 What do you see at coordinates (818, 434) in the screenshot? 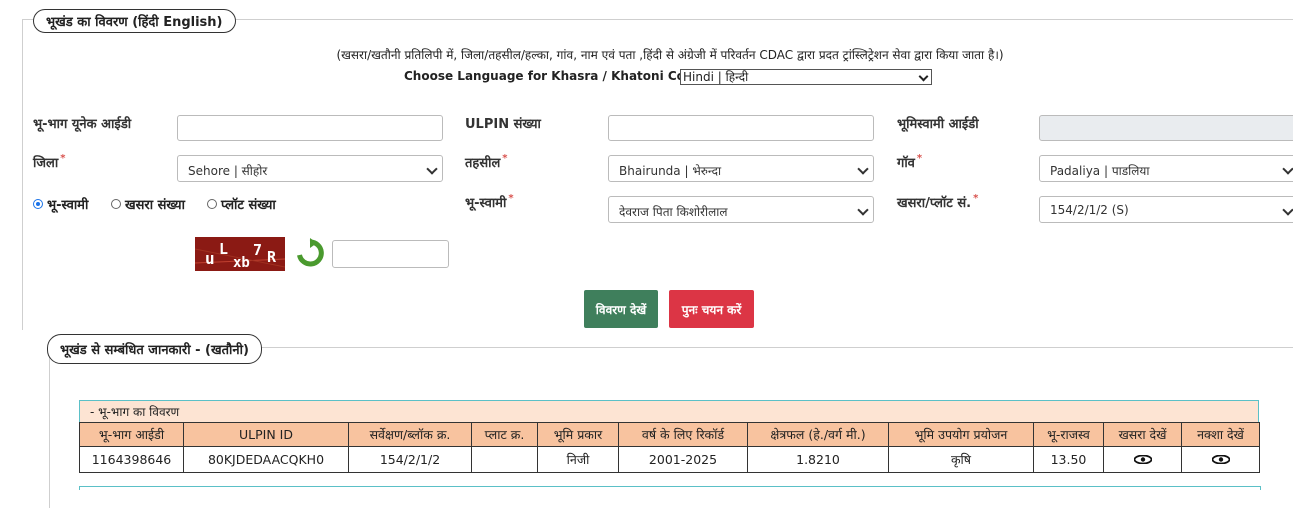
I see `header-area: क्षेत्रफल (हे./वर्ग मी.)` at bounding box center [818, 434].